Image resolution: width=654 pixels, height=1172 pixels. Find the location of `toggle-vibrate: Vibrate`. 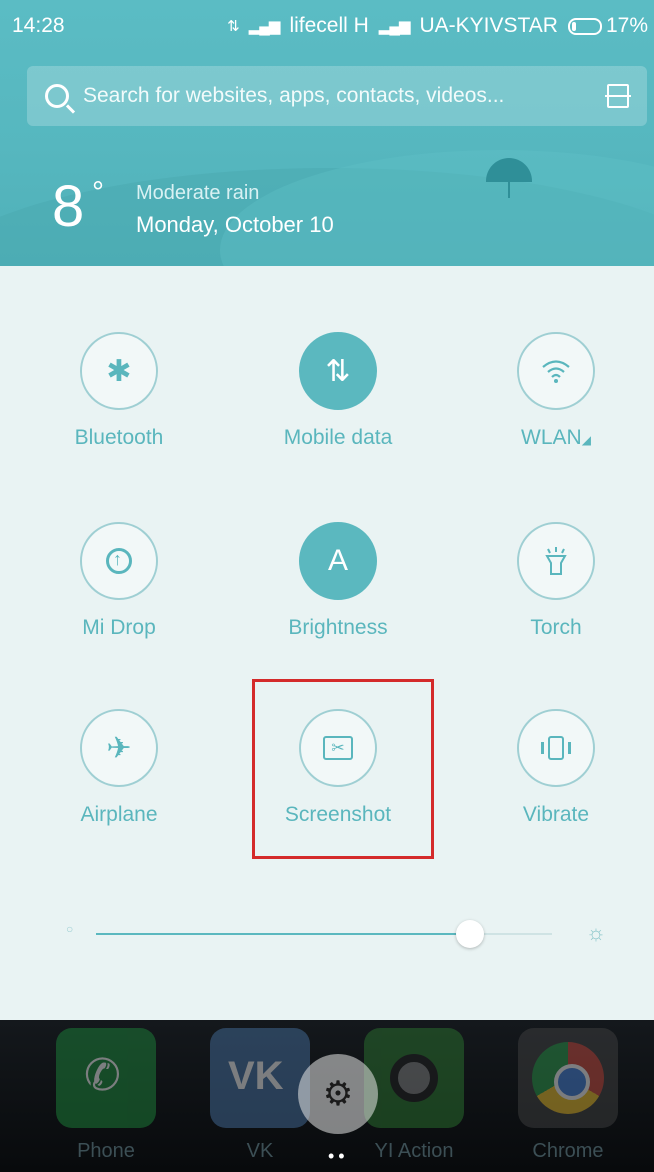

toggle-vibrate: Vibrate is located at coordinates (556, 768).